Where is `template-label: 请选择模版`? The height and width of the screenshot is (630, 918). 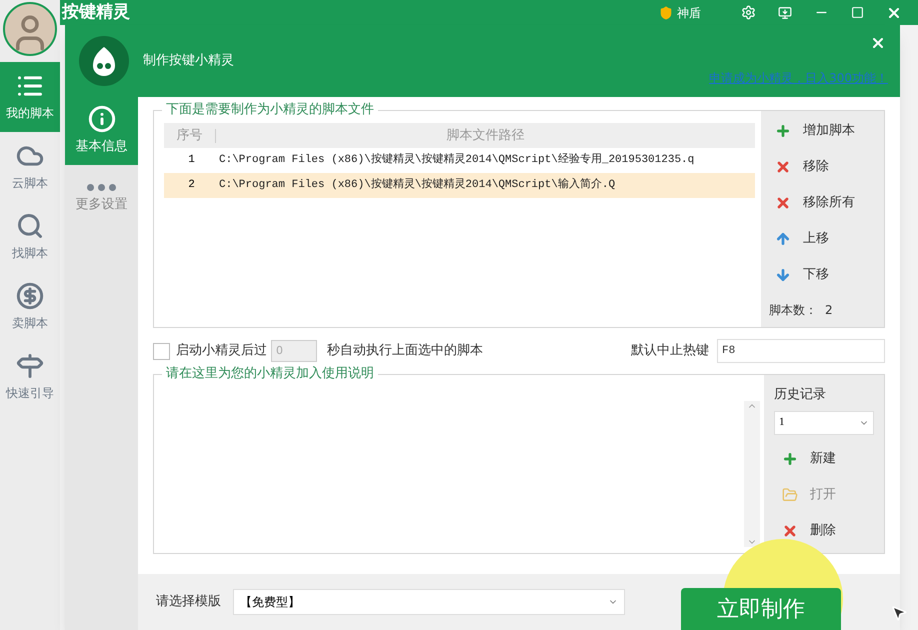 template-label: 请选择模版 is located at coordinates (188, 602).